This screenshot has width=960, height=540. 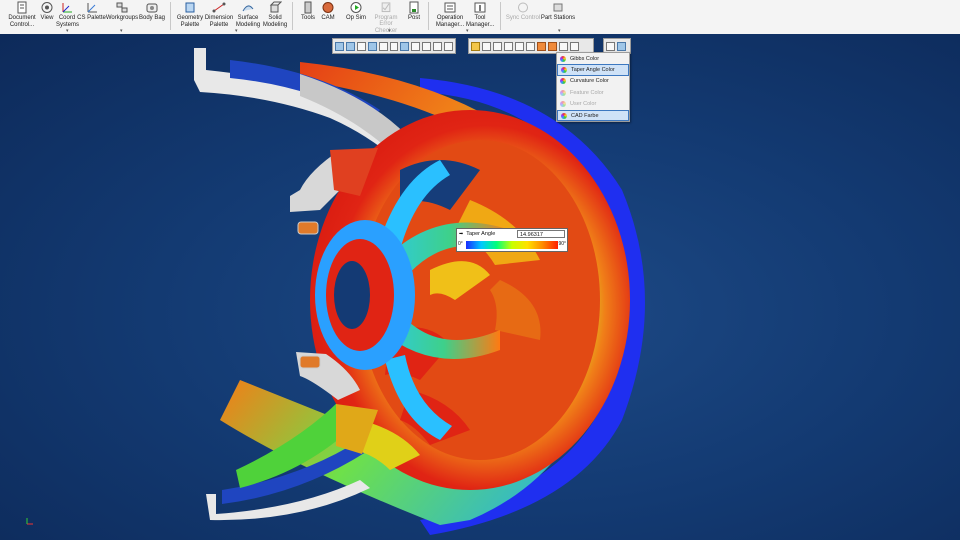 What do you see at coordinates (448, 46) in the screenshot?
I see `hidden-line-icon` at bounding box center [448, 46].